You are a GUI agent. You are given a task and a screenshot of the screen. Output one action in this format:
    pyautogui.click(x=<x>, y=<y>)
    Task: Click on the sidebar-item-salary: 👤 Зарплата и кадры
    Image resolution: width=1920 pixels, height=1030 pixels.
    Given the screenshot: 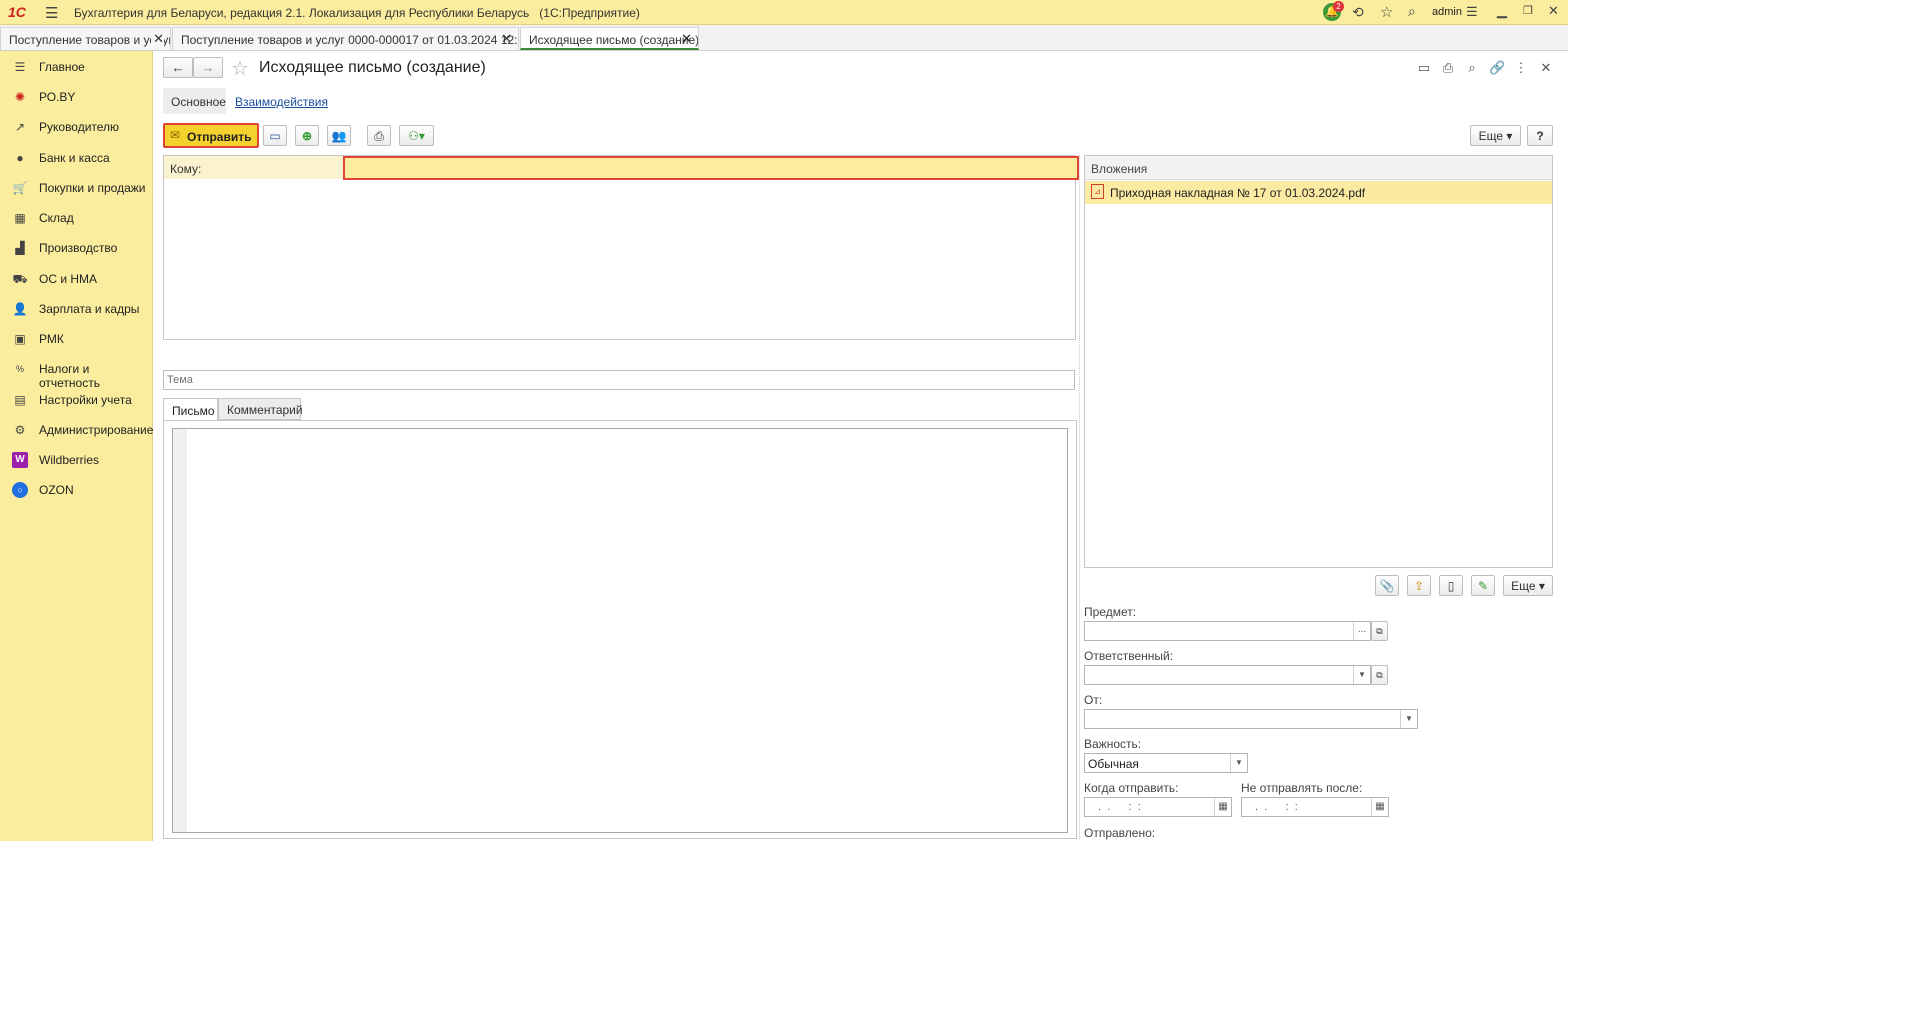 What is the action you would take?
    pyautogui.click(x=76, y=309)
    